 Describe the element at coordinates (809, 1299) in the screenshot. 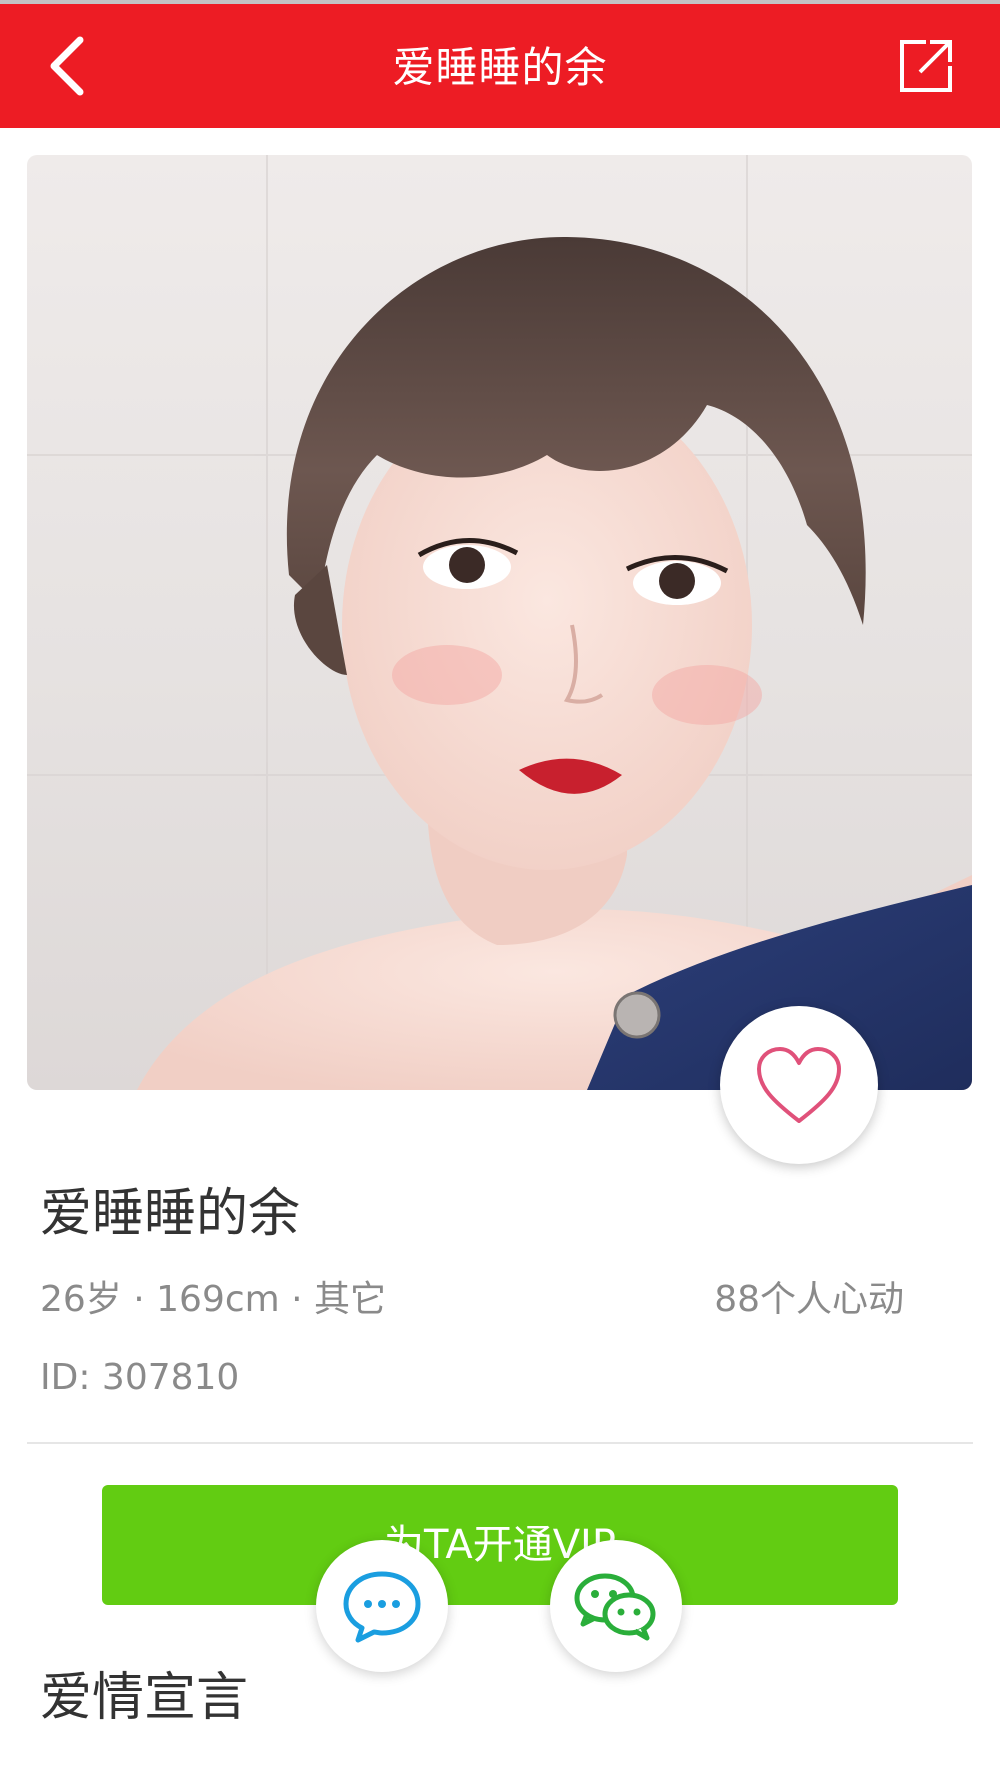

I see `likes-count: 88个人心动` at that location.